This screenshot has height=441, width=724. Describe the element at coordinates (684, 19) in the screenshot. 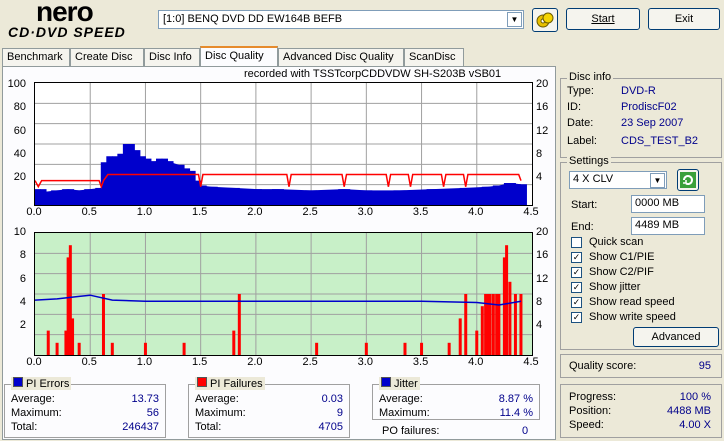

I see `exit-button: Exit` at that location.